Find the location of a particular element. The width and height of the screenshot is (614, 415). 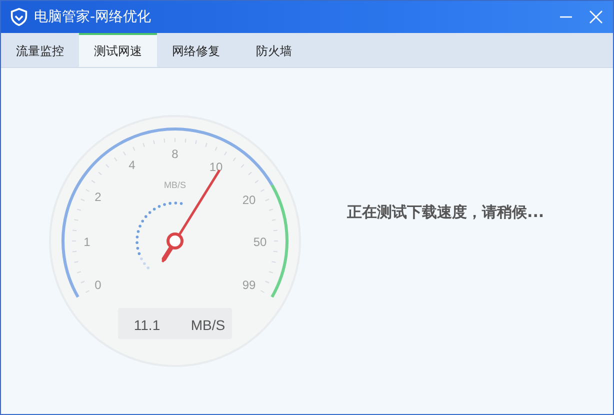

tab: 流量监控 is located at coordinates (40, 50).